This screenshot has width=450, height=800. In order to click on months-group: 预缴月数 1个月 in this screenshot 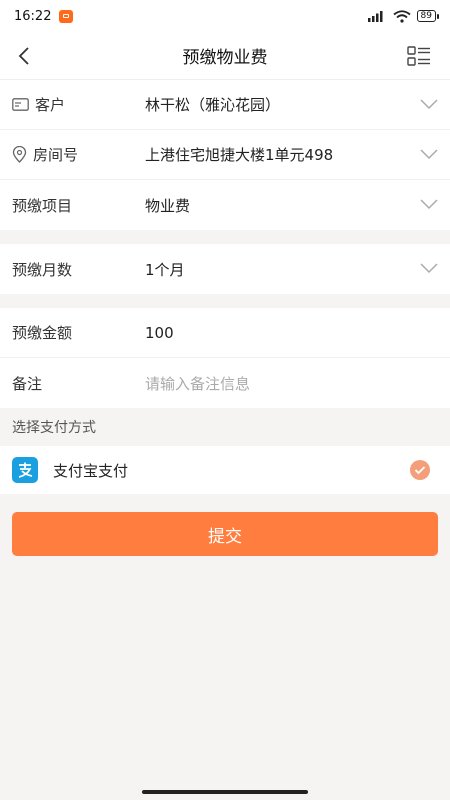, I will do `click(225, 269)`.